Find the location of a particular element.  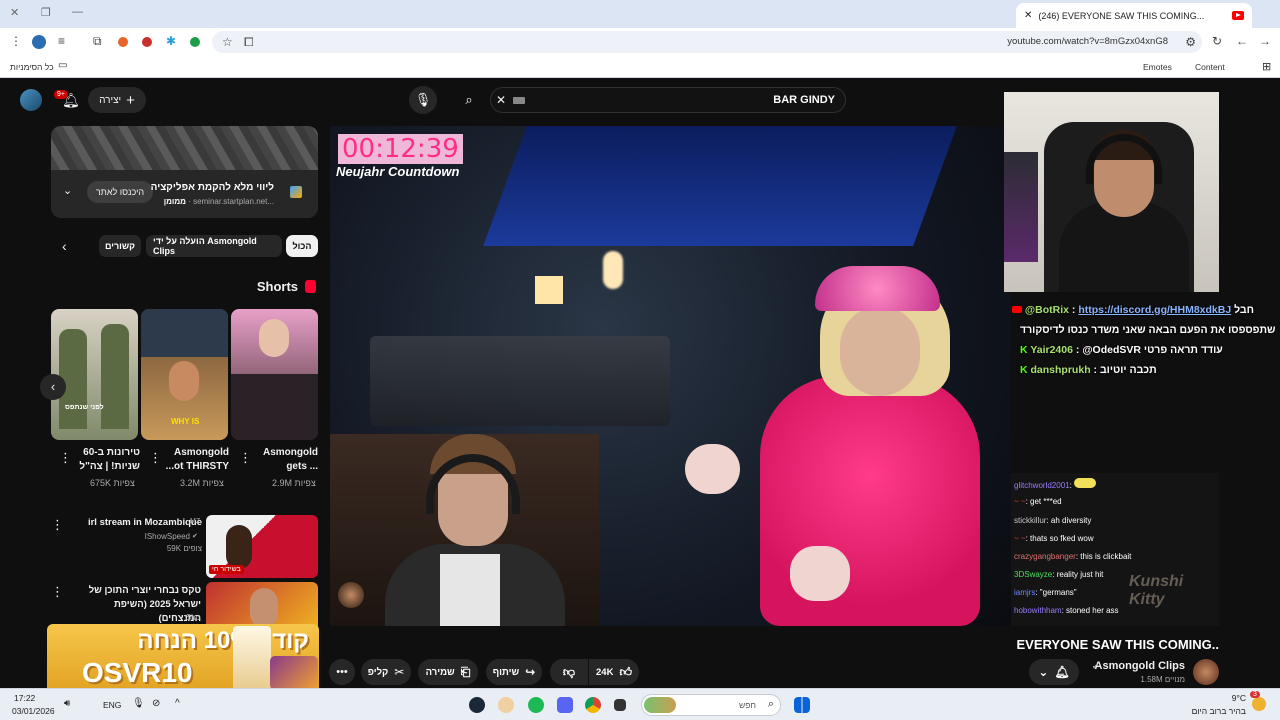

keyboard-icon is located at coordinates (519, 100).